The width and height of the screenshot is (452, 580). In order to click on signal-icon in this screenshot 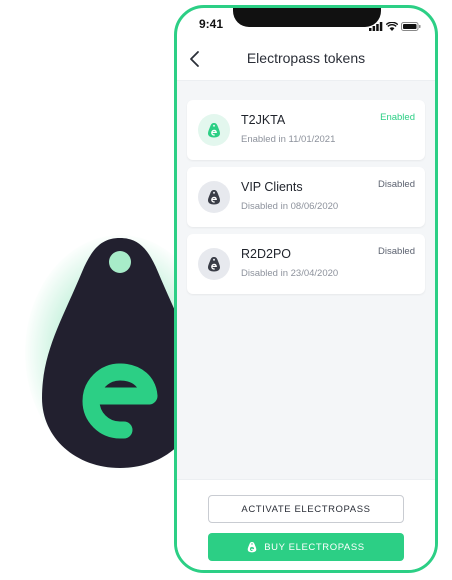, I will do `click(376, 27)`.